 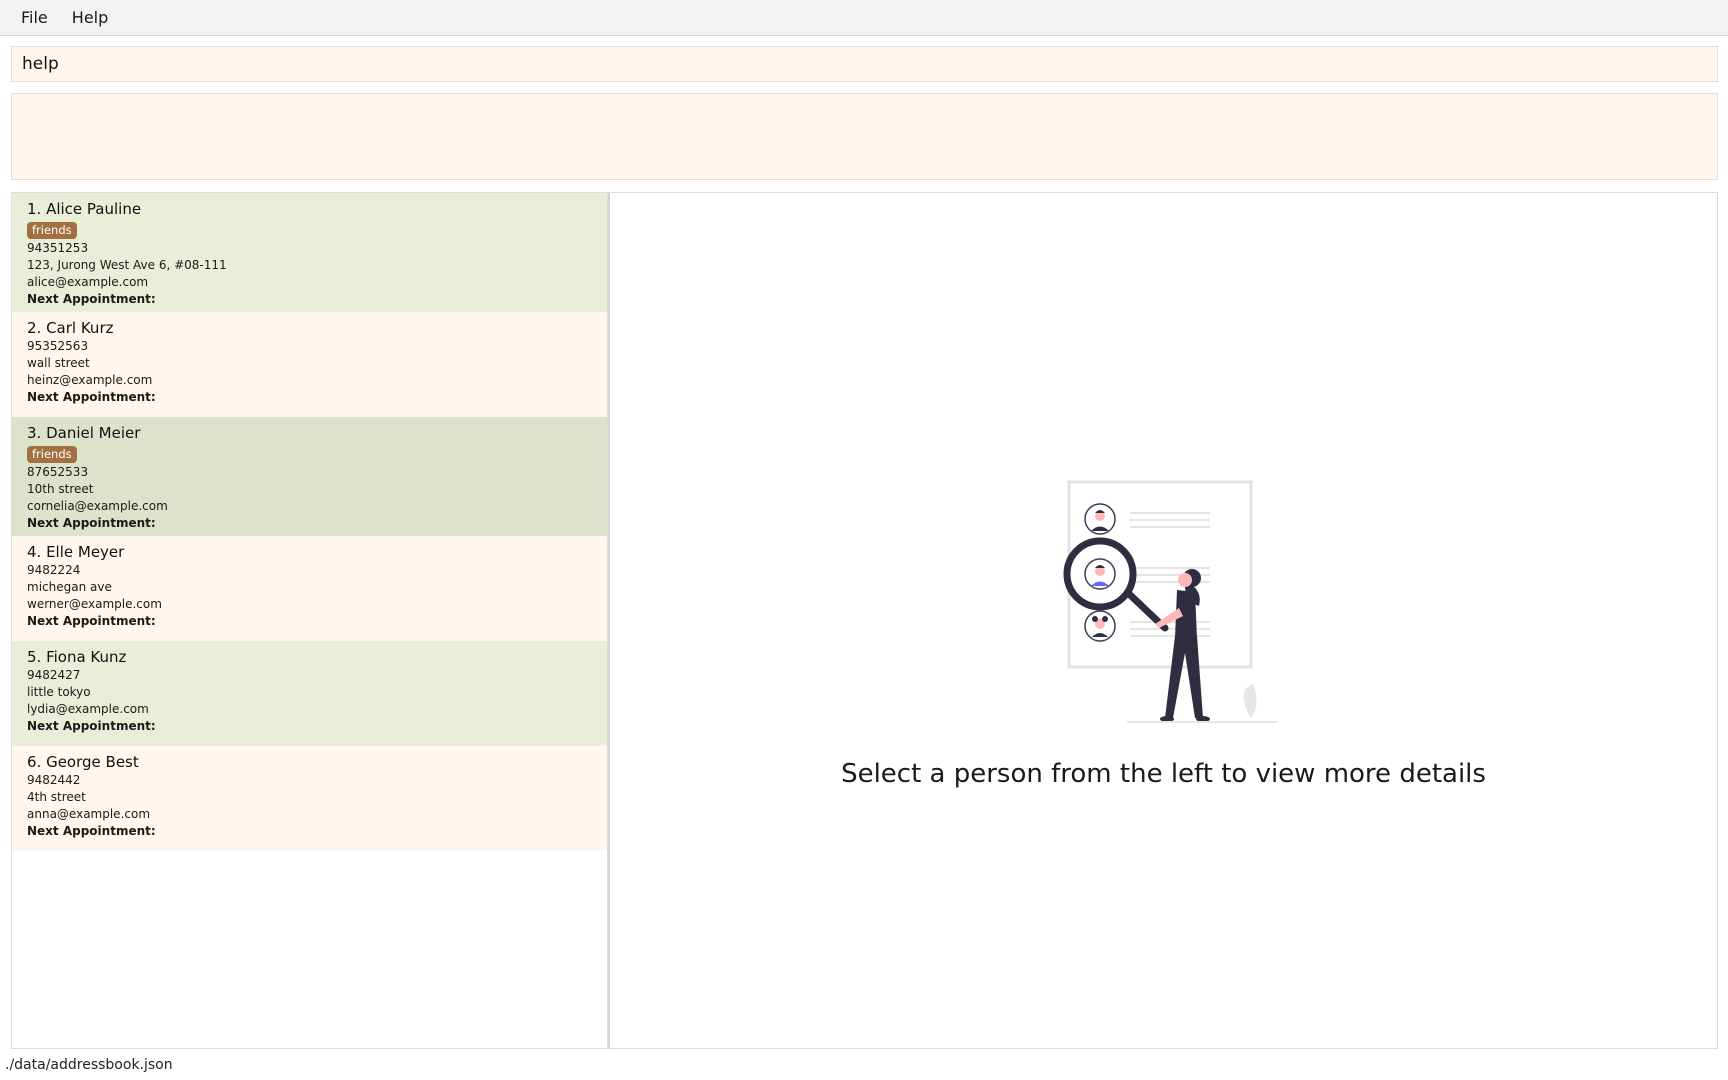 I want to click on person-email: werner@example.com, so click(x=94, y=604).